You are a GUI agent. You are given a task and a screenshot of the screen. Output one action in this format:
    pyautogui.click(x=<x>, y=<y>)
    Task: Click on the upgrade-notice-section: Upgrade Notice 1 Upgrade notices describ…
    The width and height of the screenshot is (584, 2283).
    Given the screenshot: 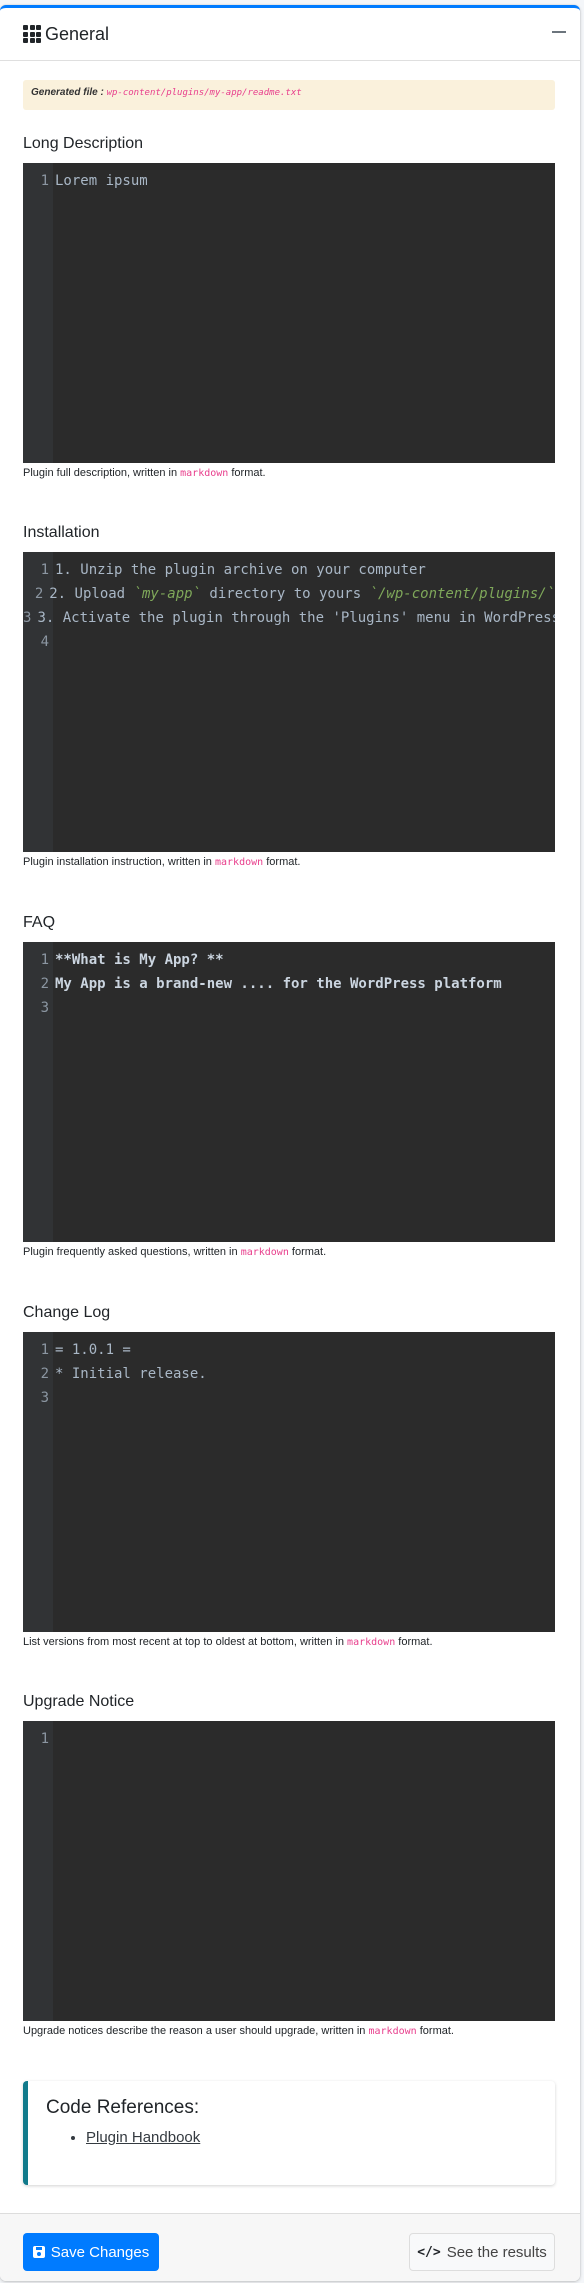 What is the action you would take?
    pyautogui.click(x=289, y=1865)
    